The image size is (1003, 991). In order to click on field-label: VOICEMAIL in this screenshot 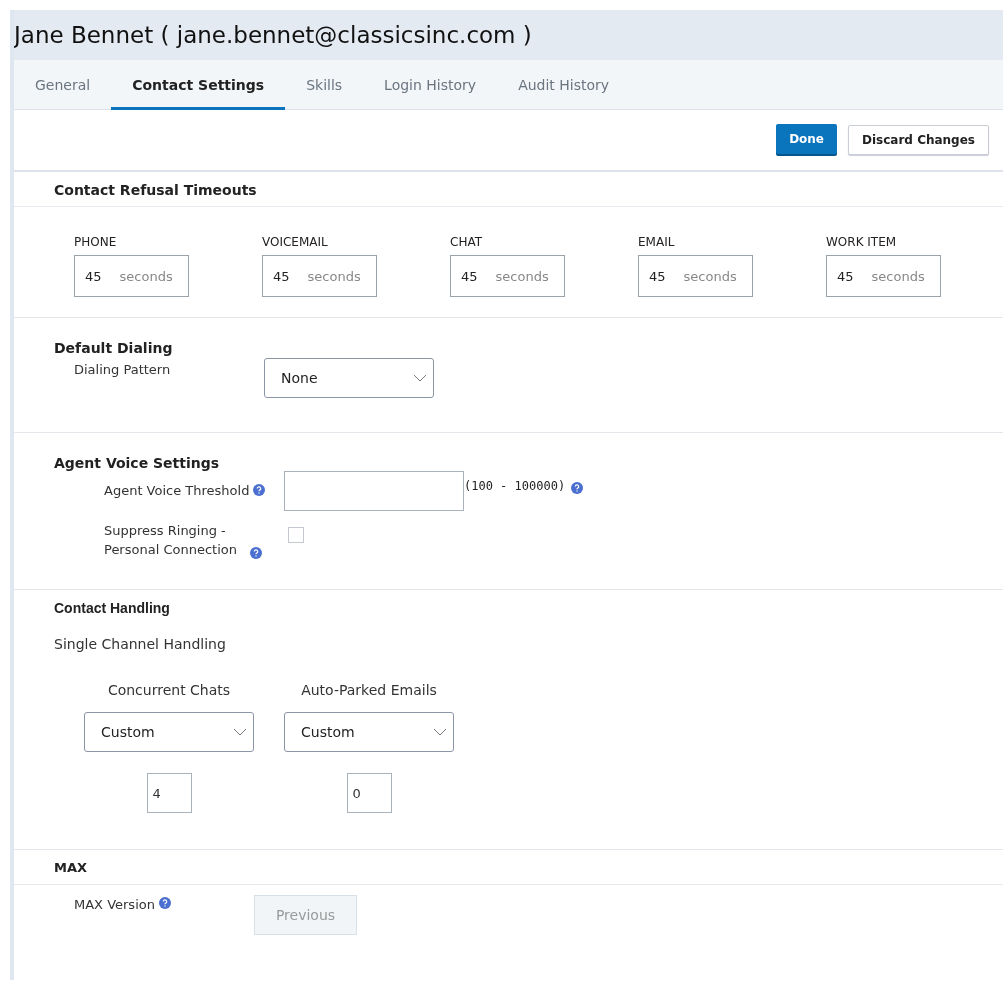, I will do `click(295, 242)`.